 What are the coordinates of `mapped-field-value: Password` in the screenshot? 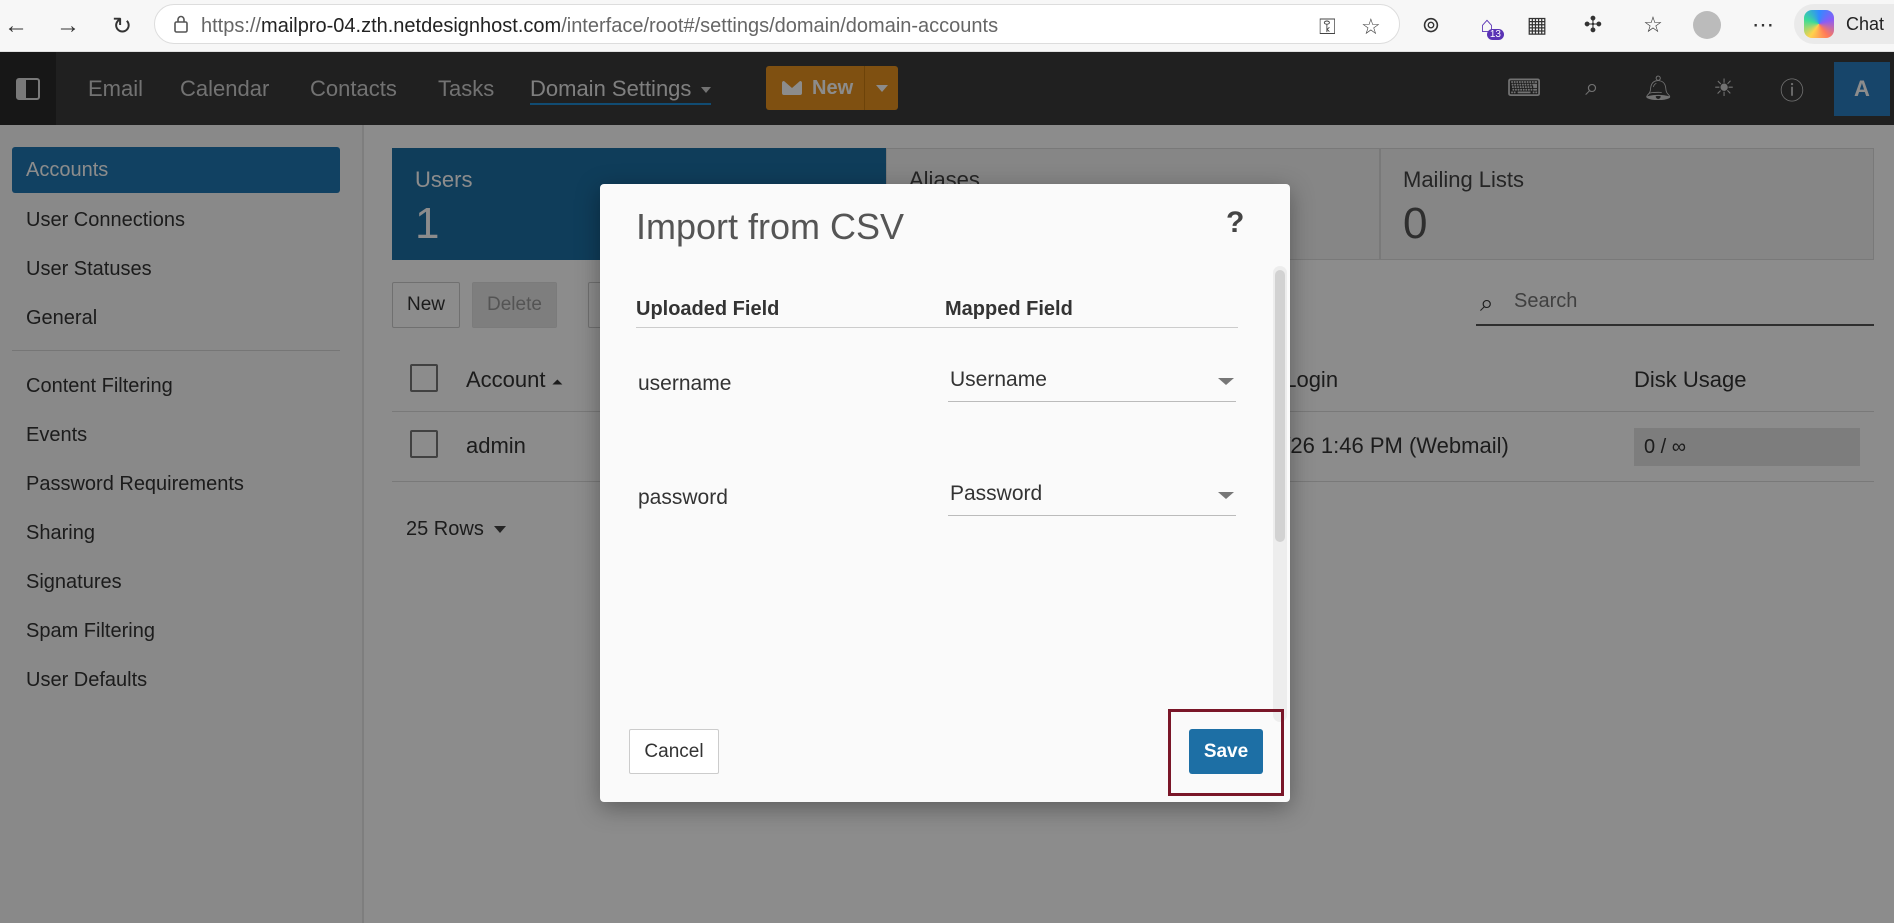 It's located at (996, 493).